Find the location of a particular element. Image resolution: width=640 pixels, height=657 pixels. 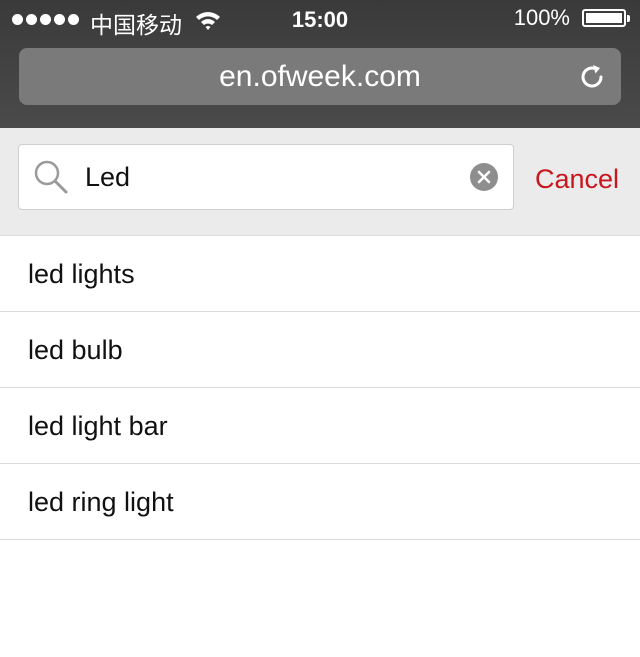

cancel-button: Cancel is located at coordinates (577, 179).